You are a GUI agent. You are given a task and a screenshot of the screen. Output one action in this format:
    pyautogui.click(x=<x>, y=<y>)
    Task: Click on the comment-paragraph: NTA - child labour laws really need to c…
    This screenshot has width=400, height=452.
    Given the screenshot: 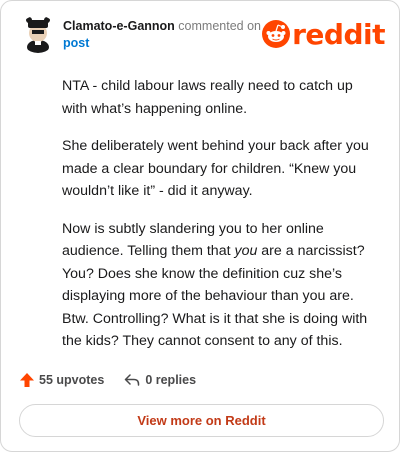 What is the action you would take?
    pyautogui.click(x=207, y=97)
    